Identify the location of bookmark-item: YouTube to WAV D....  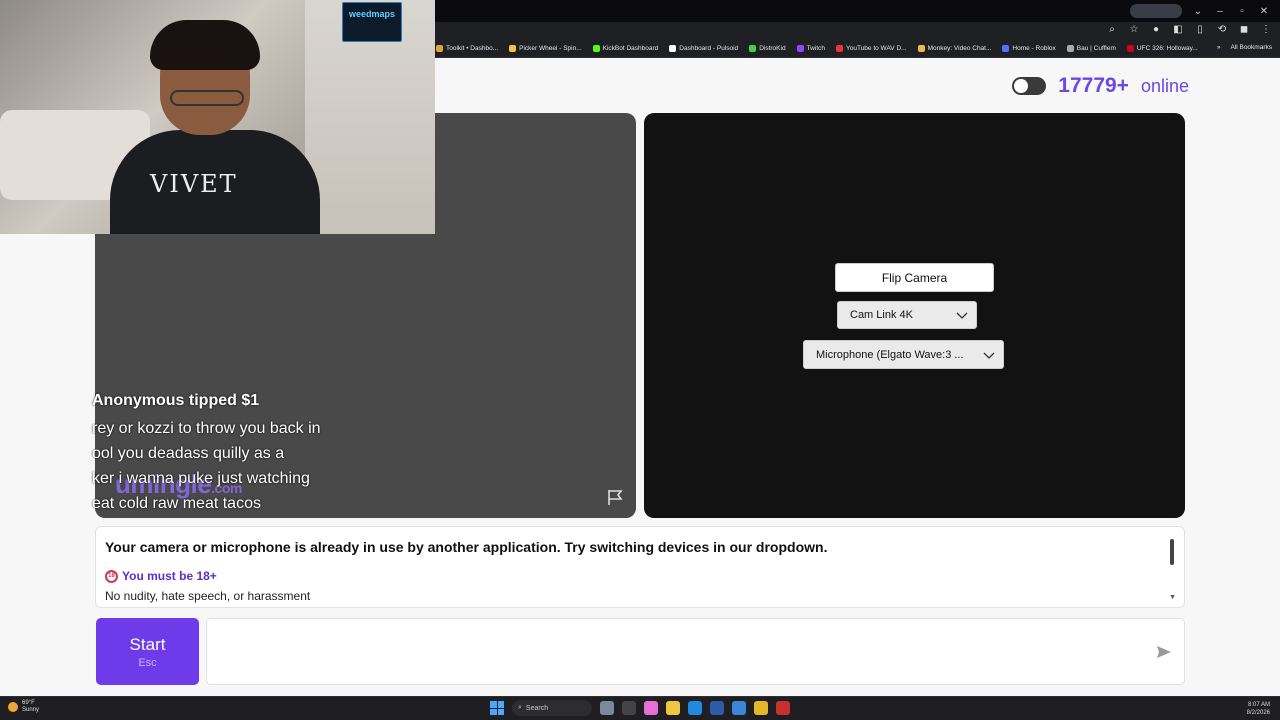
(871, 48).